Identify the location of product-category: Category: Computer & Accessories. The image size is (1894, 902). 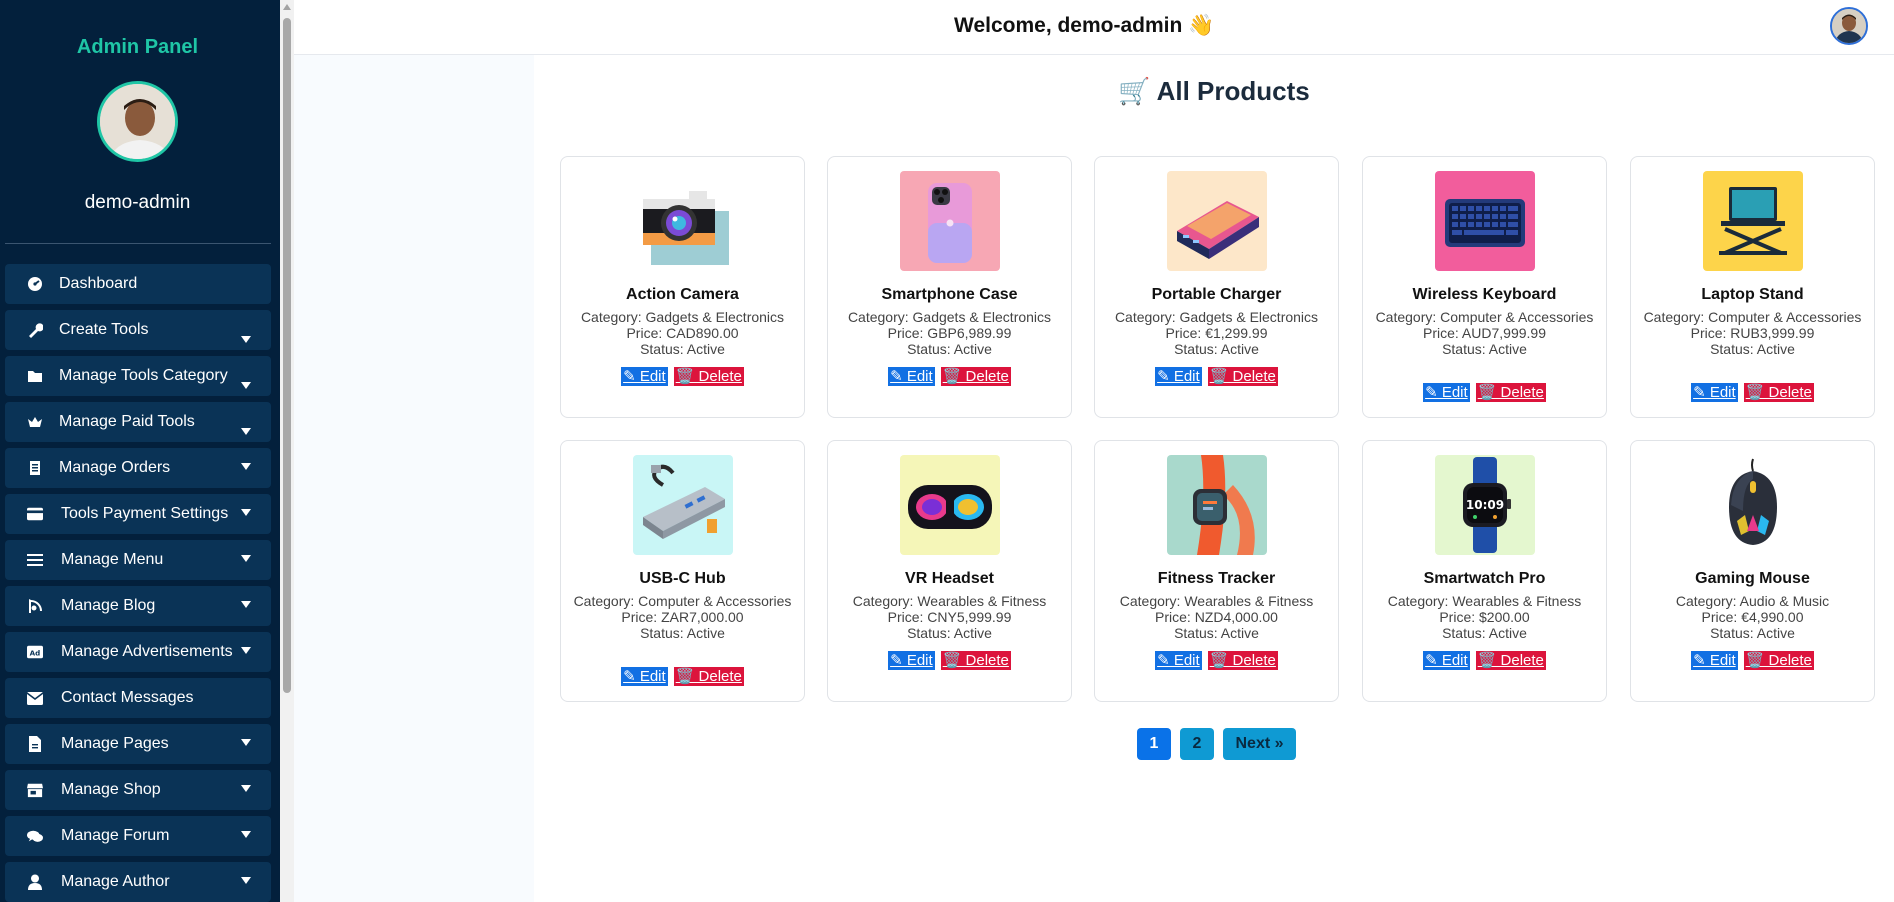
(1484, 317).